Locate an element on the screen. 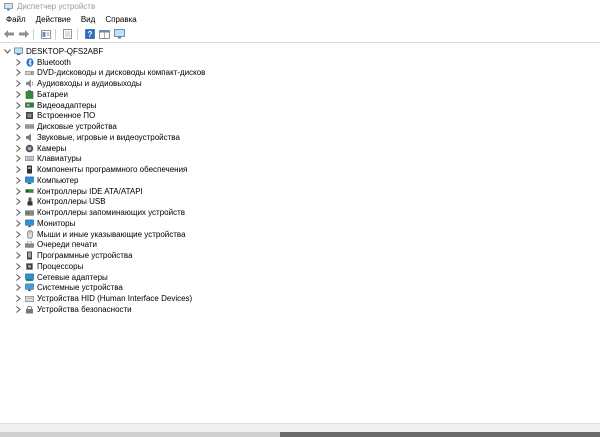 Image resolution: width=600 pixels, height=437 pixels. forward-arrow-icon is located at coordinates (23, 34).